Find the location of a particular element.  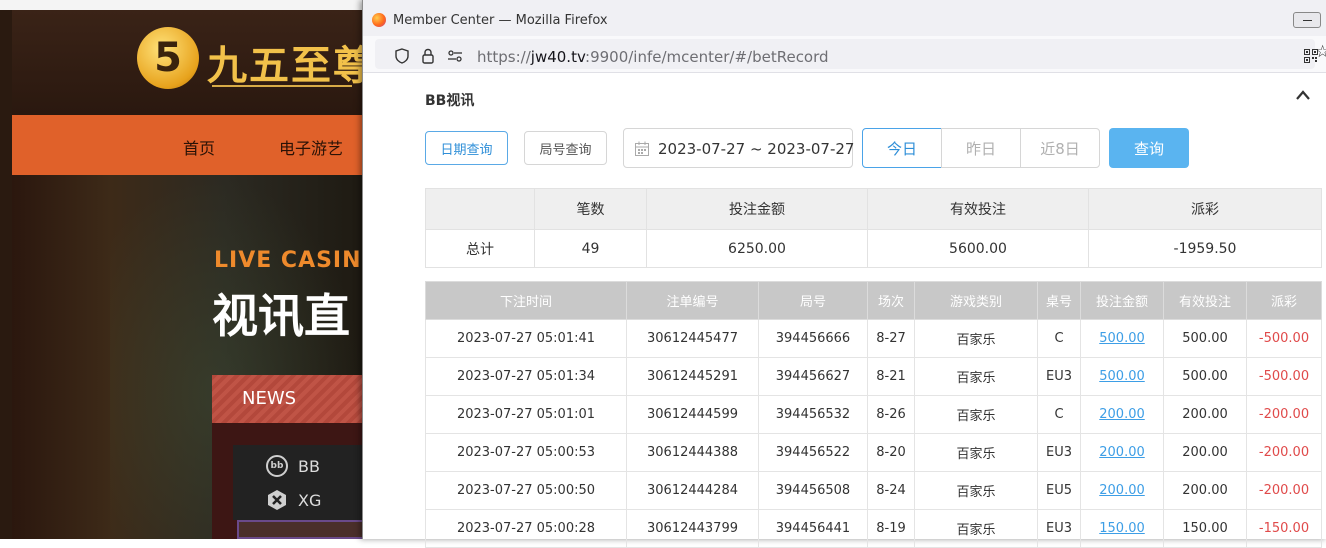

date-range-picker: 2023-07-27 ~ 2023-07-27 is located at coordinates (738, 148).